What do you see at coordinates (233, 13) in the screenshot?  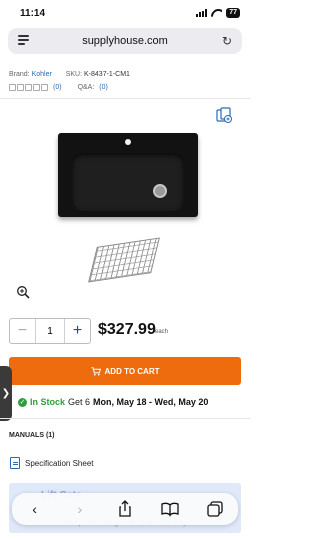 I see `battery-icon: 77` at bounding box center [233, 13].